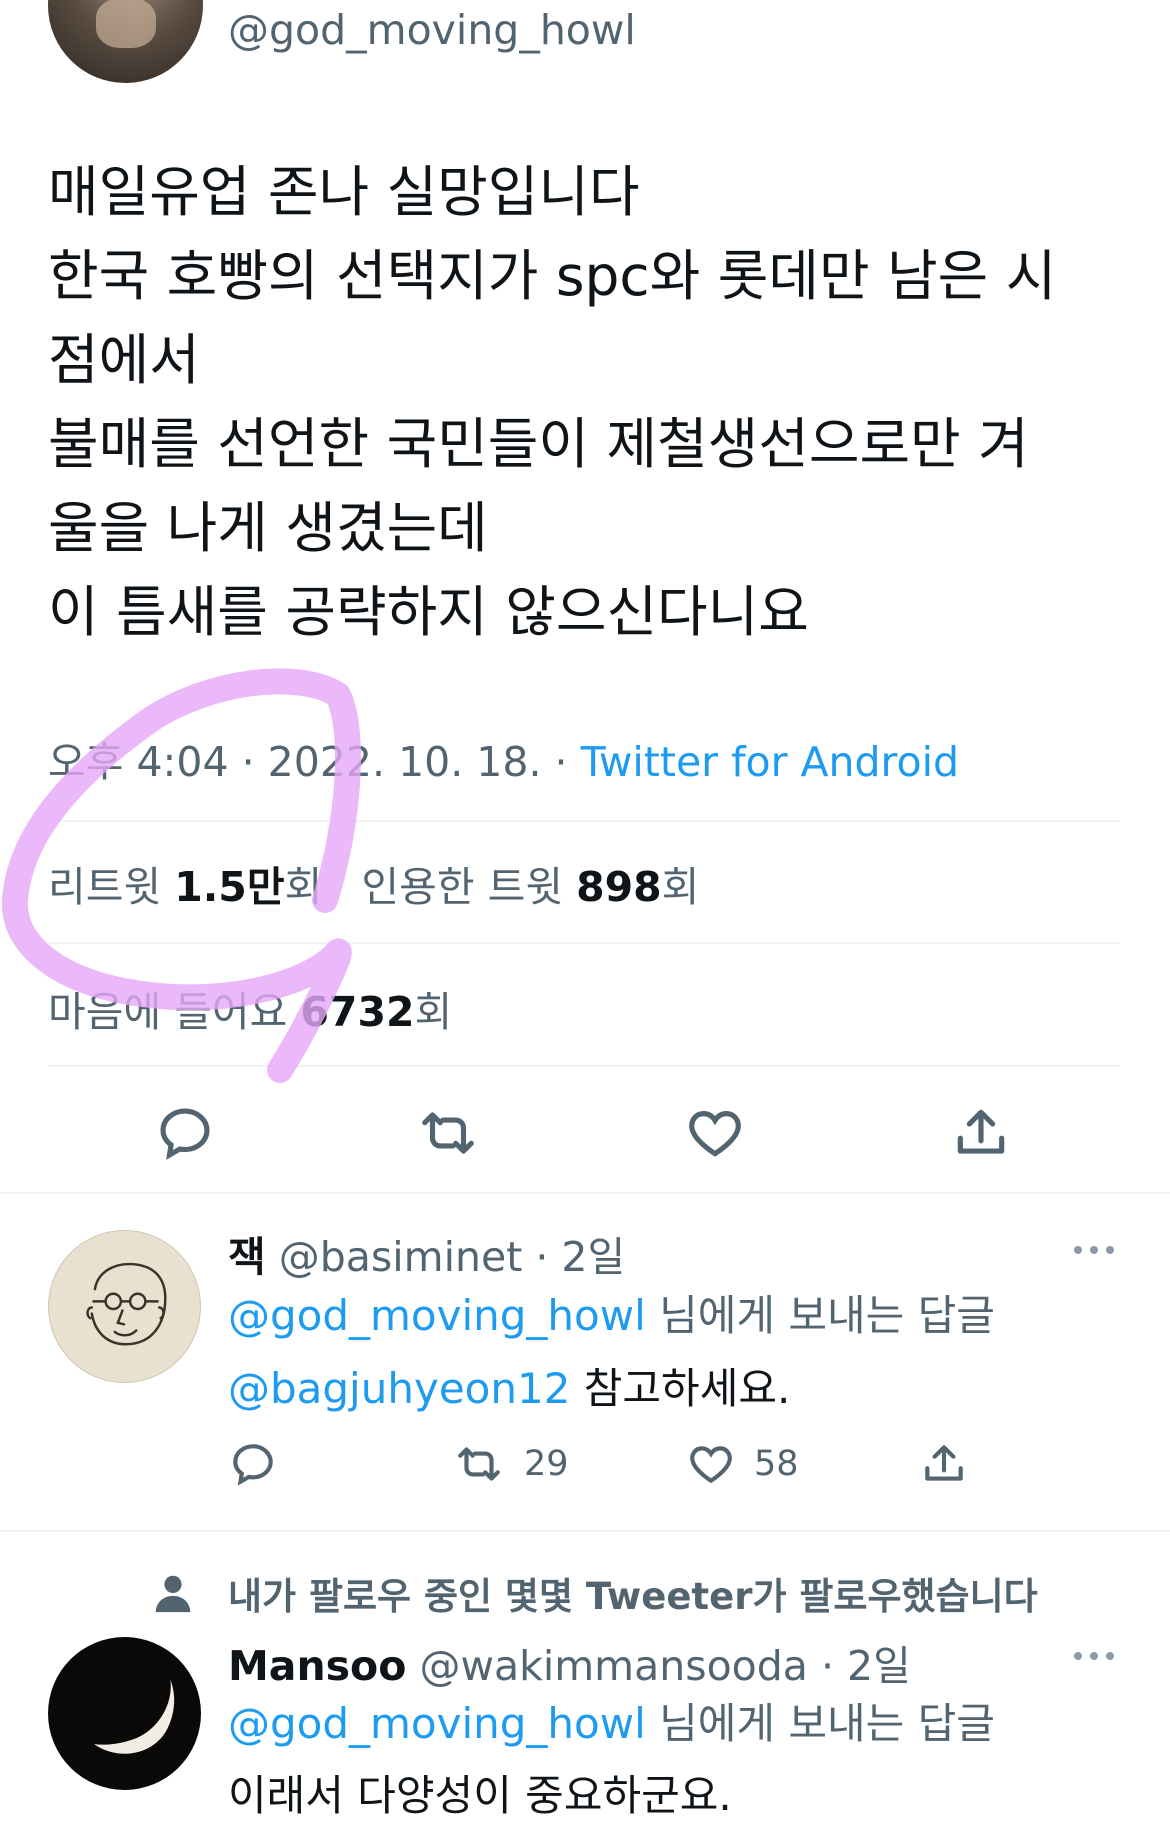 This screenshot has height=1837, width=1170. Describe the element at coordinates (404, 762) in the screenshot. I see `tweet-date: 2022. 10. 18.` at that location.